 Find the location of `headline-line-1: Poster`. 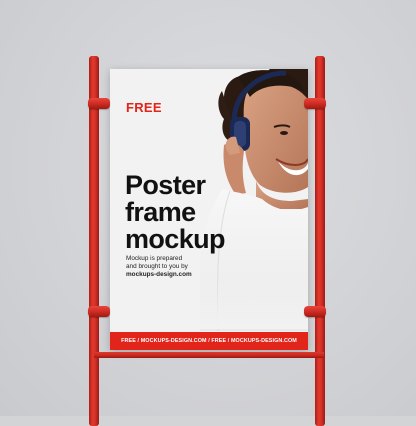

headline-line-1: Poster is located at coordinates (165, 185).